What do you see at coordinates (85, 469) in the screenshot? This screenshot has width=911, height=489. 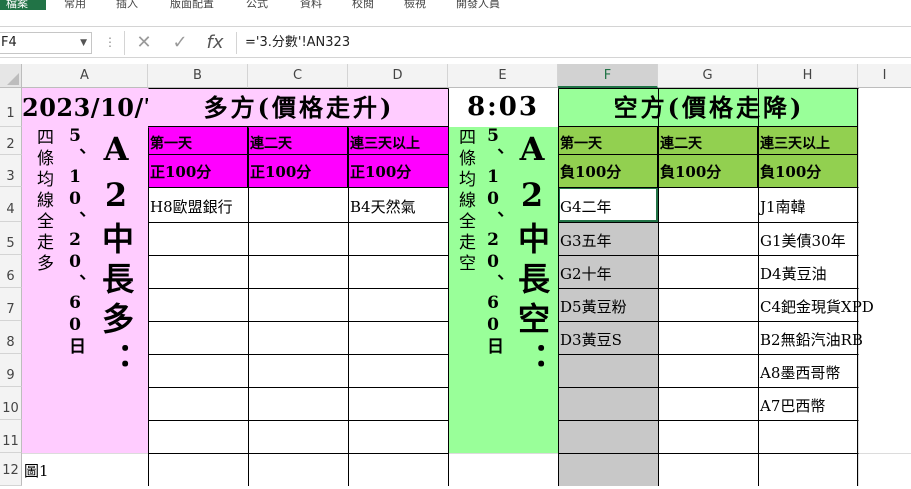 I see `cell-a12: 圖1` at bounding box center [85, 469].